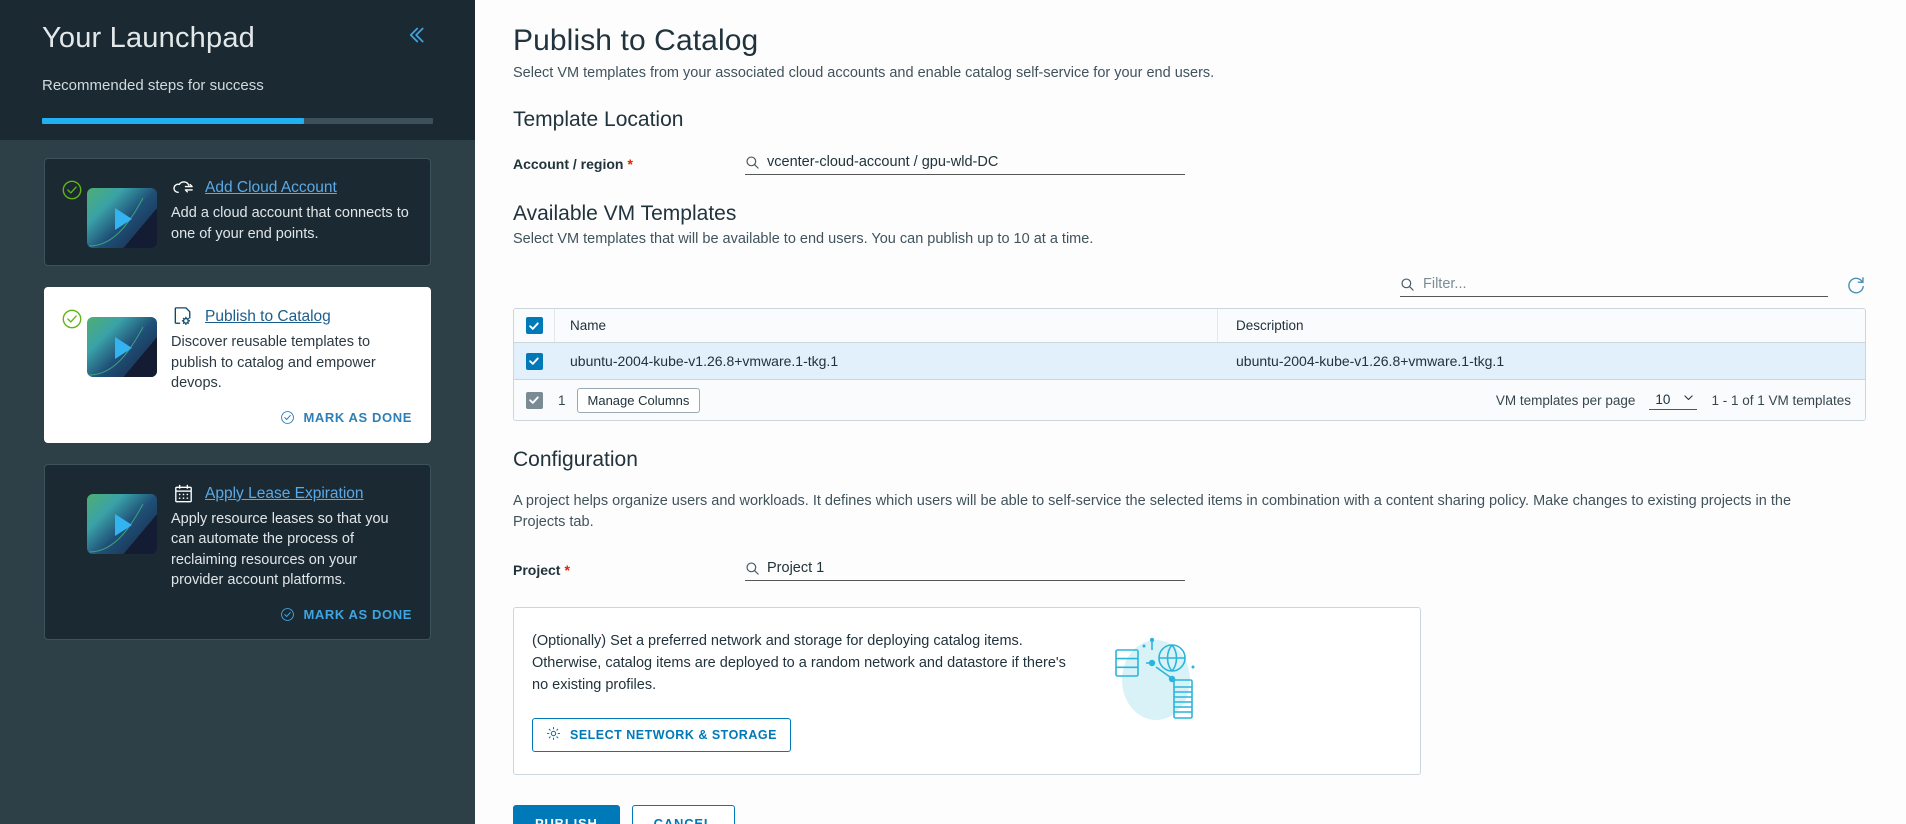 This screenshot has height=824, width=1906. I want to click on project-row: Project * Project 1, so click(1189, 570).